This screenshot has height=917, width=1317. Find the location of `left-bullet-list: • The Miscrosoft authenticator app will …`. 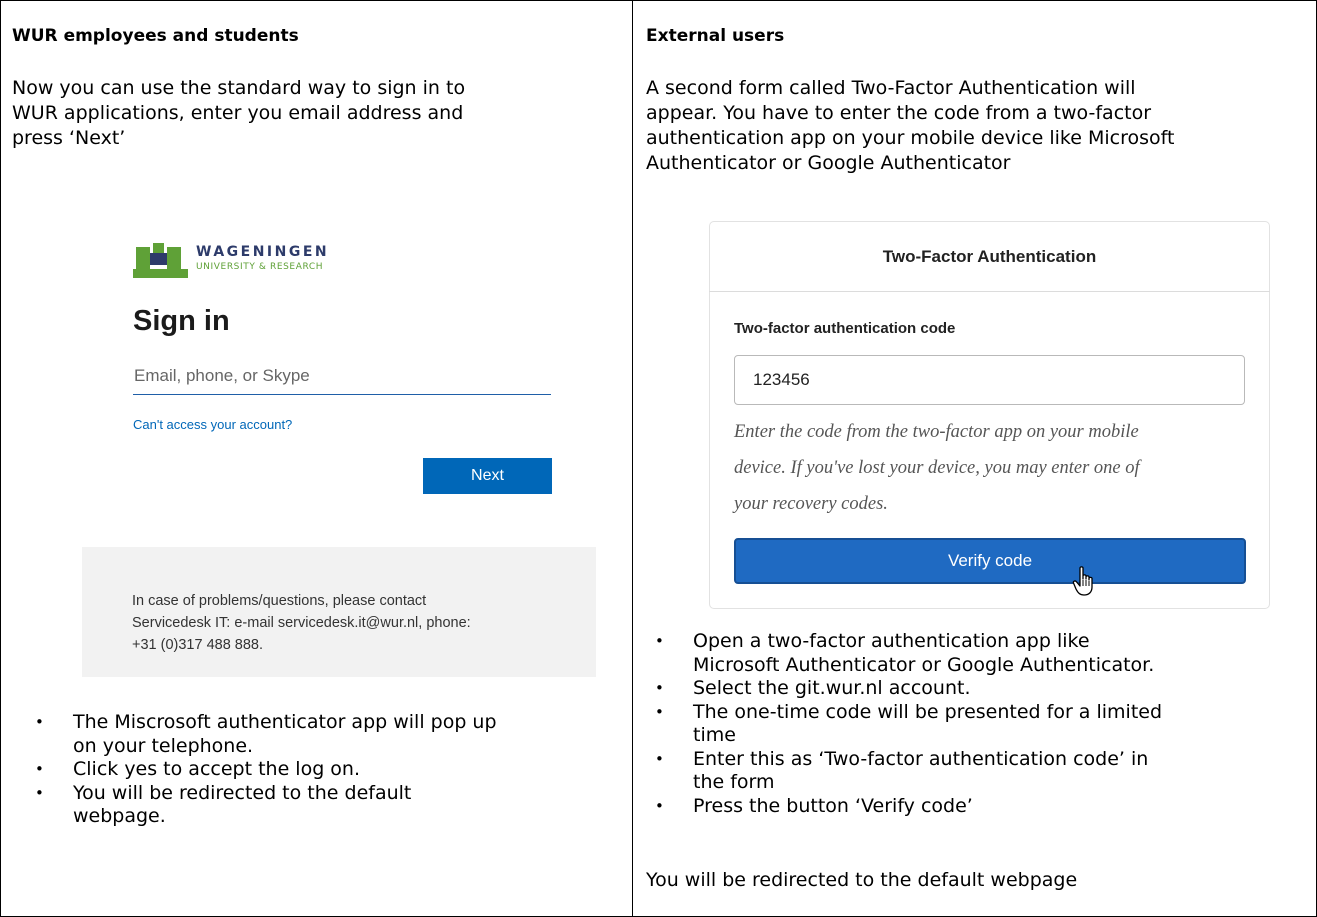

left-bullet-list: • The Miscrosoft authenticator app will … is located at coordinates (328, 770).